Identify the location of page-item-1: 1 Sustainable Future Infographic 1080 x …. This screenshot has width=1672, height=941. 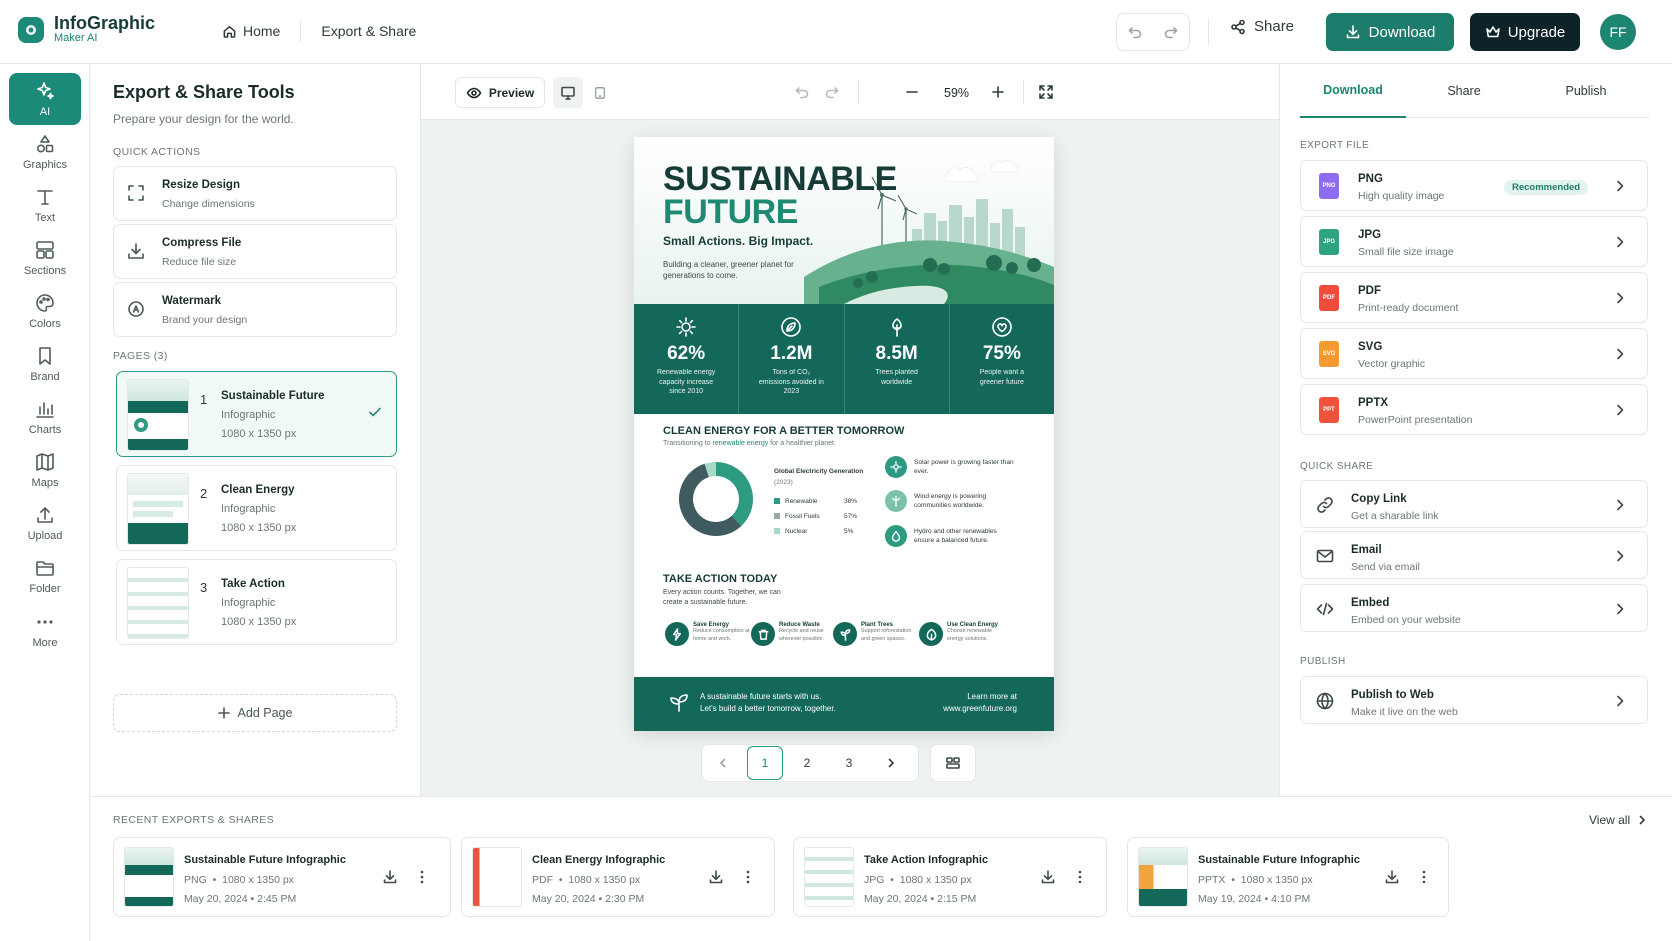
(256, 414).